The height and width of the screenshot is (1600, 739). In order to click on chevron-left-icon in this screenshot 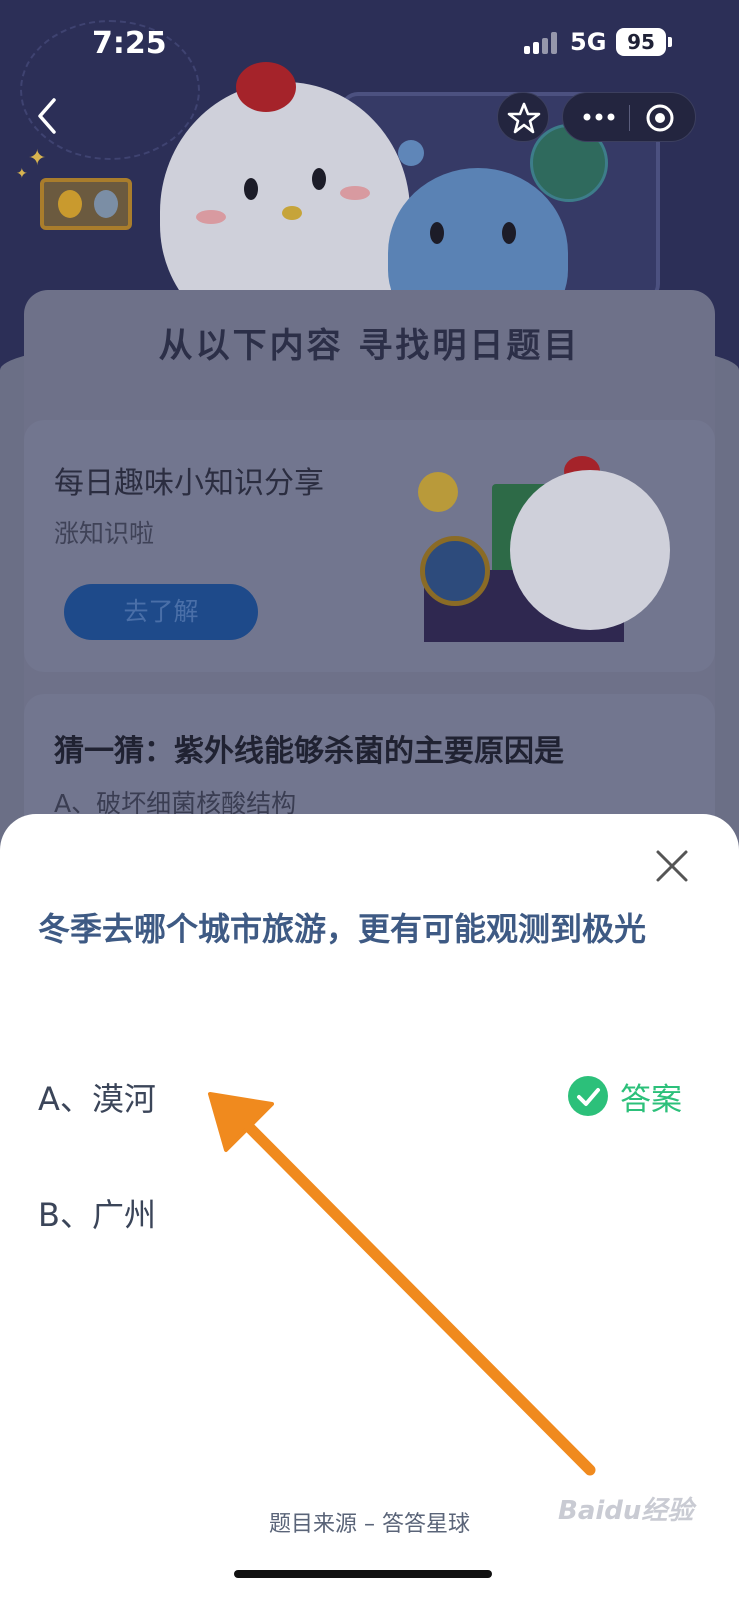, I will do `click(47, 116)`.